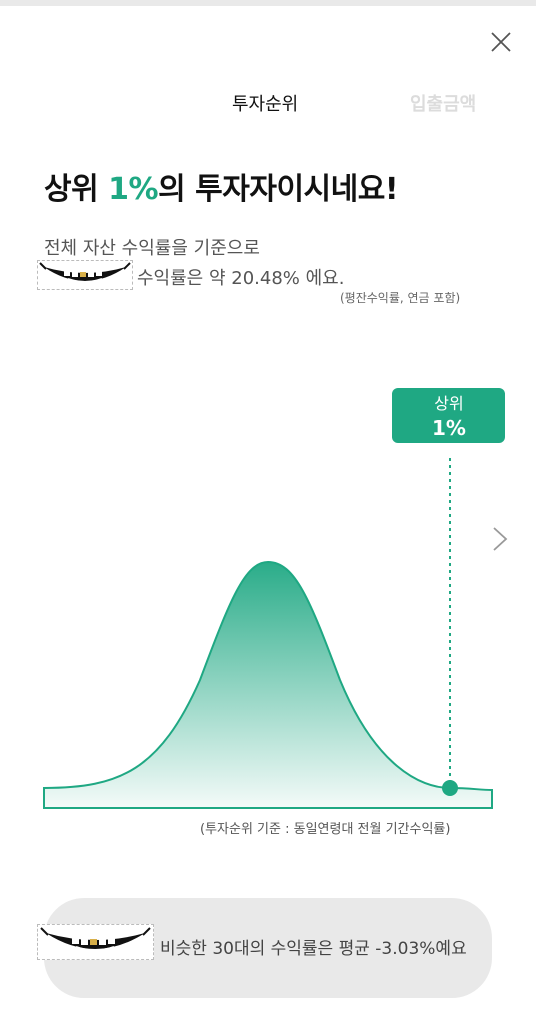 The height and width of the screenshot is (1024, 536). I want to click on redacted-avatar-mask, so click(95, 942).